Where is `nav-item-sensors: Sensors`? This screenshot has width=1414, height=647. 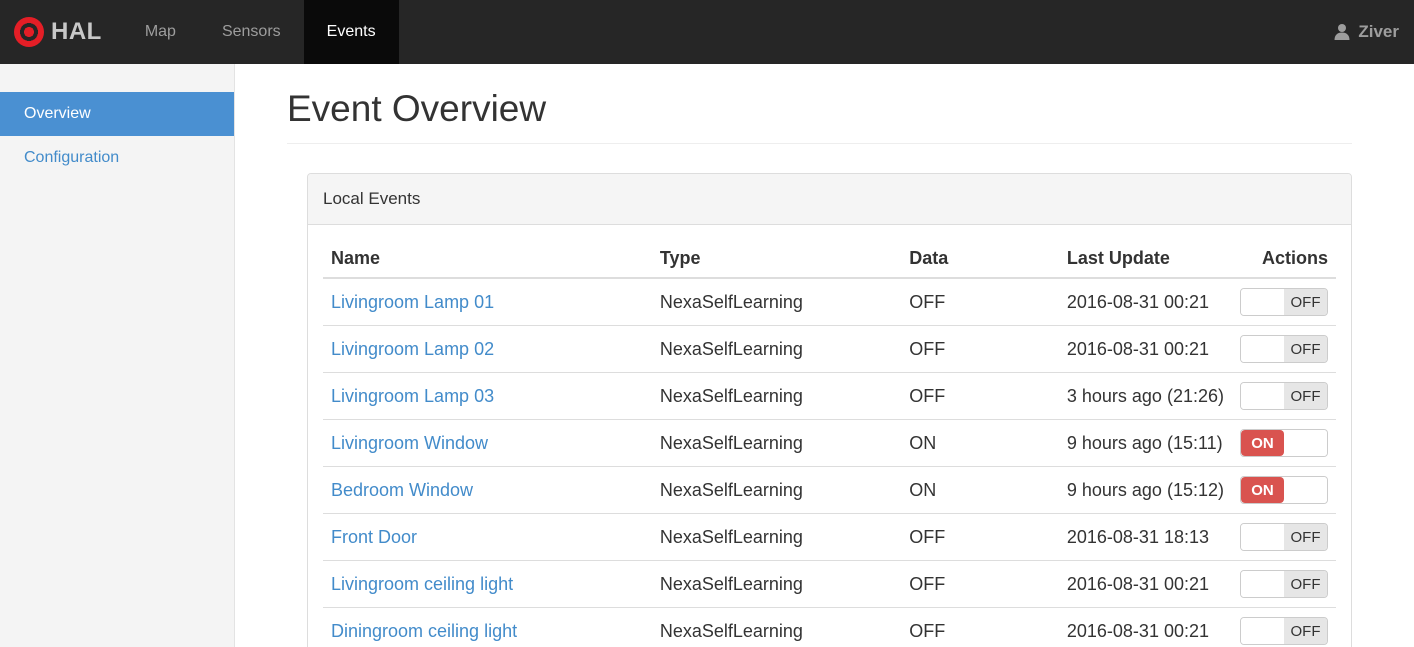
nav-item-sensors: Sensors is located at coordinates (251, 32).